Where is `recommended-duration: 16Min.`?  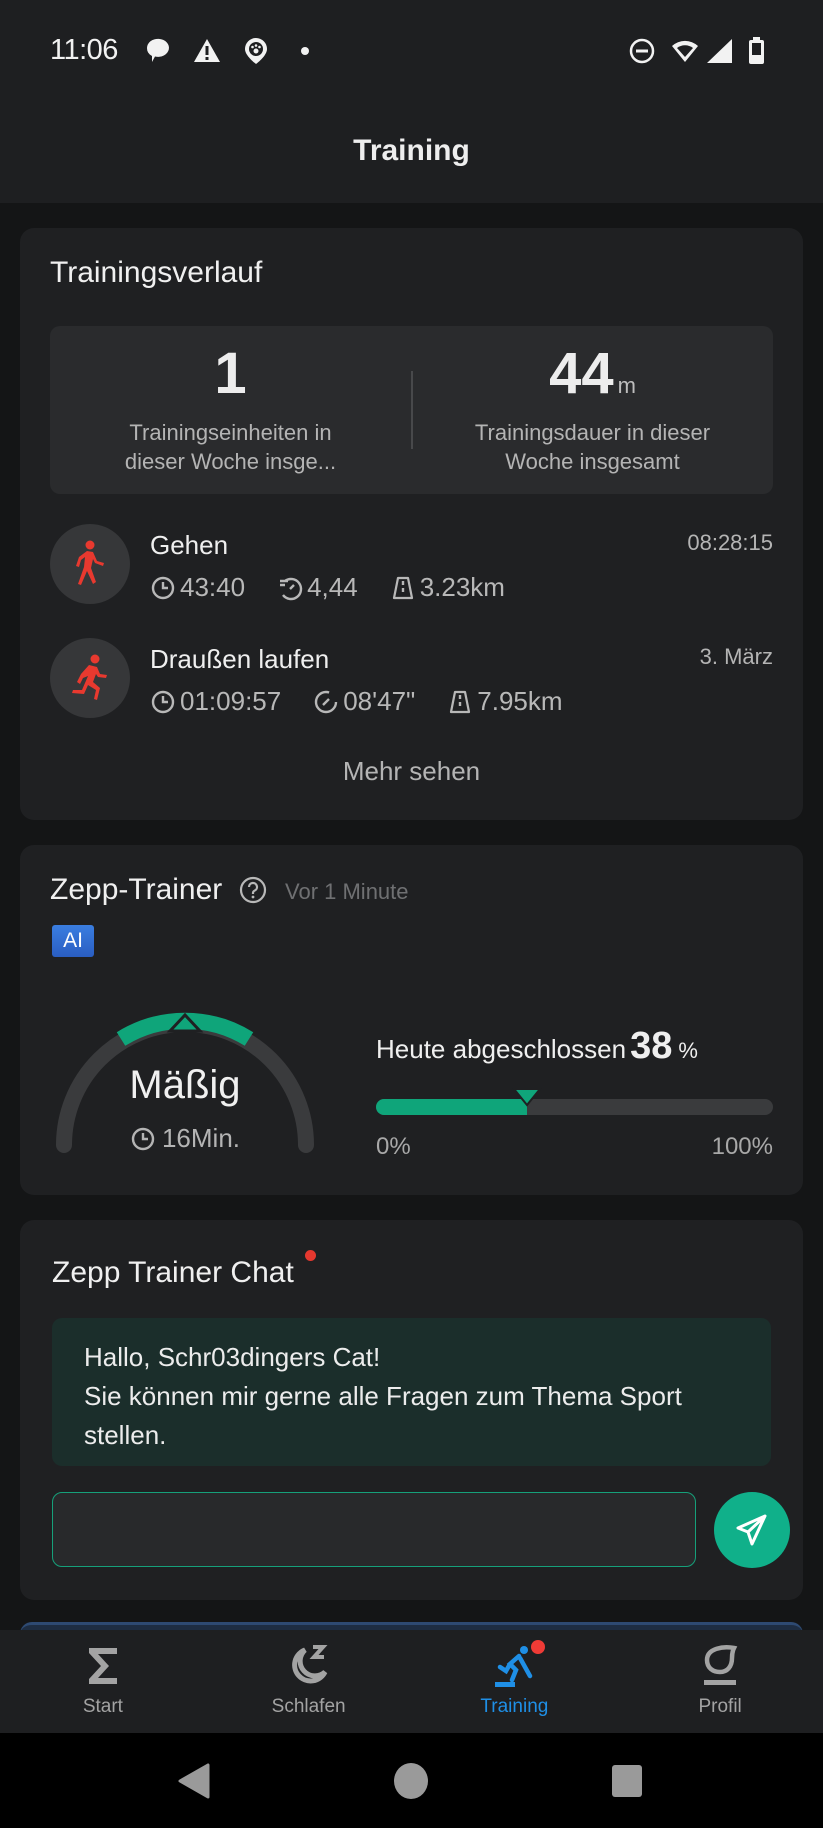 recommended-duration: 16Min. is located at coordinates (201, 1138).